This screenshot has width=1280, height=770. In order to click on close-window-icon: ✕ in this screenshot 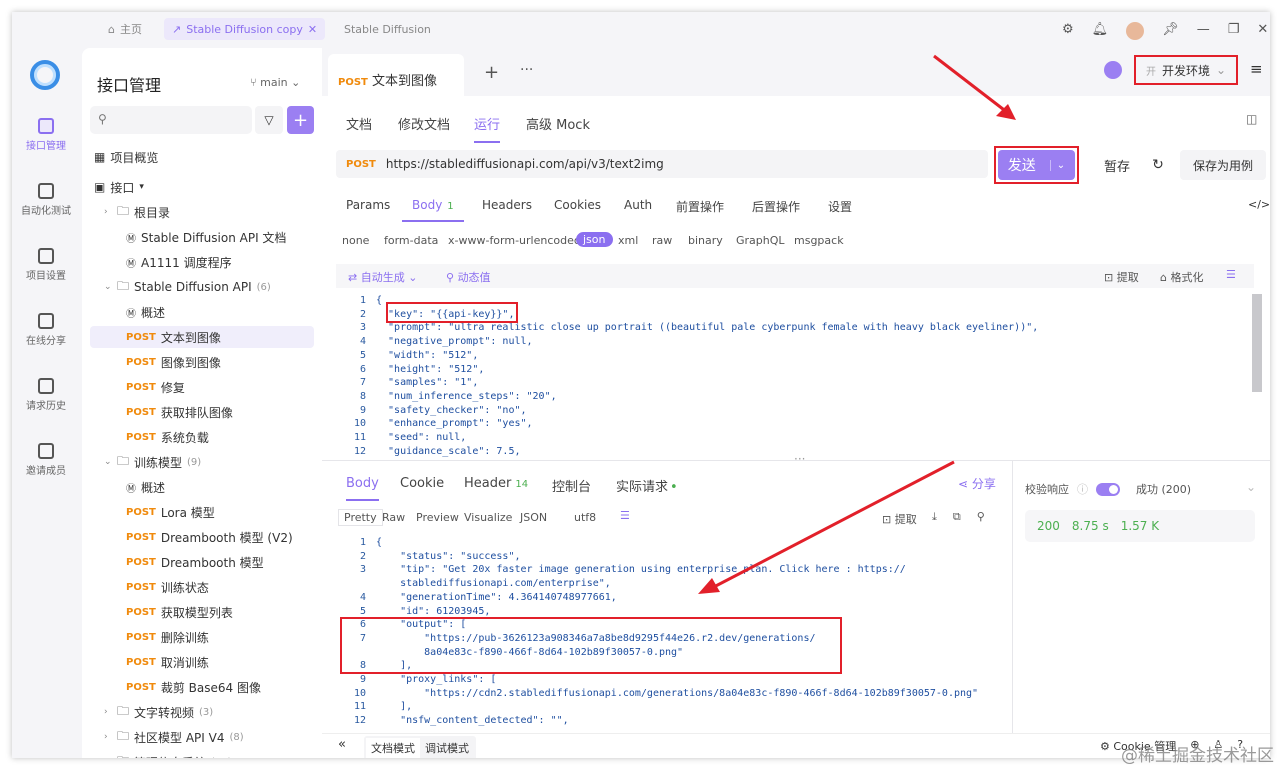, I will do `click(1262, 31)`.